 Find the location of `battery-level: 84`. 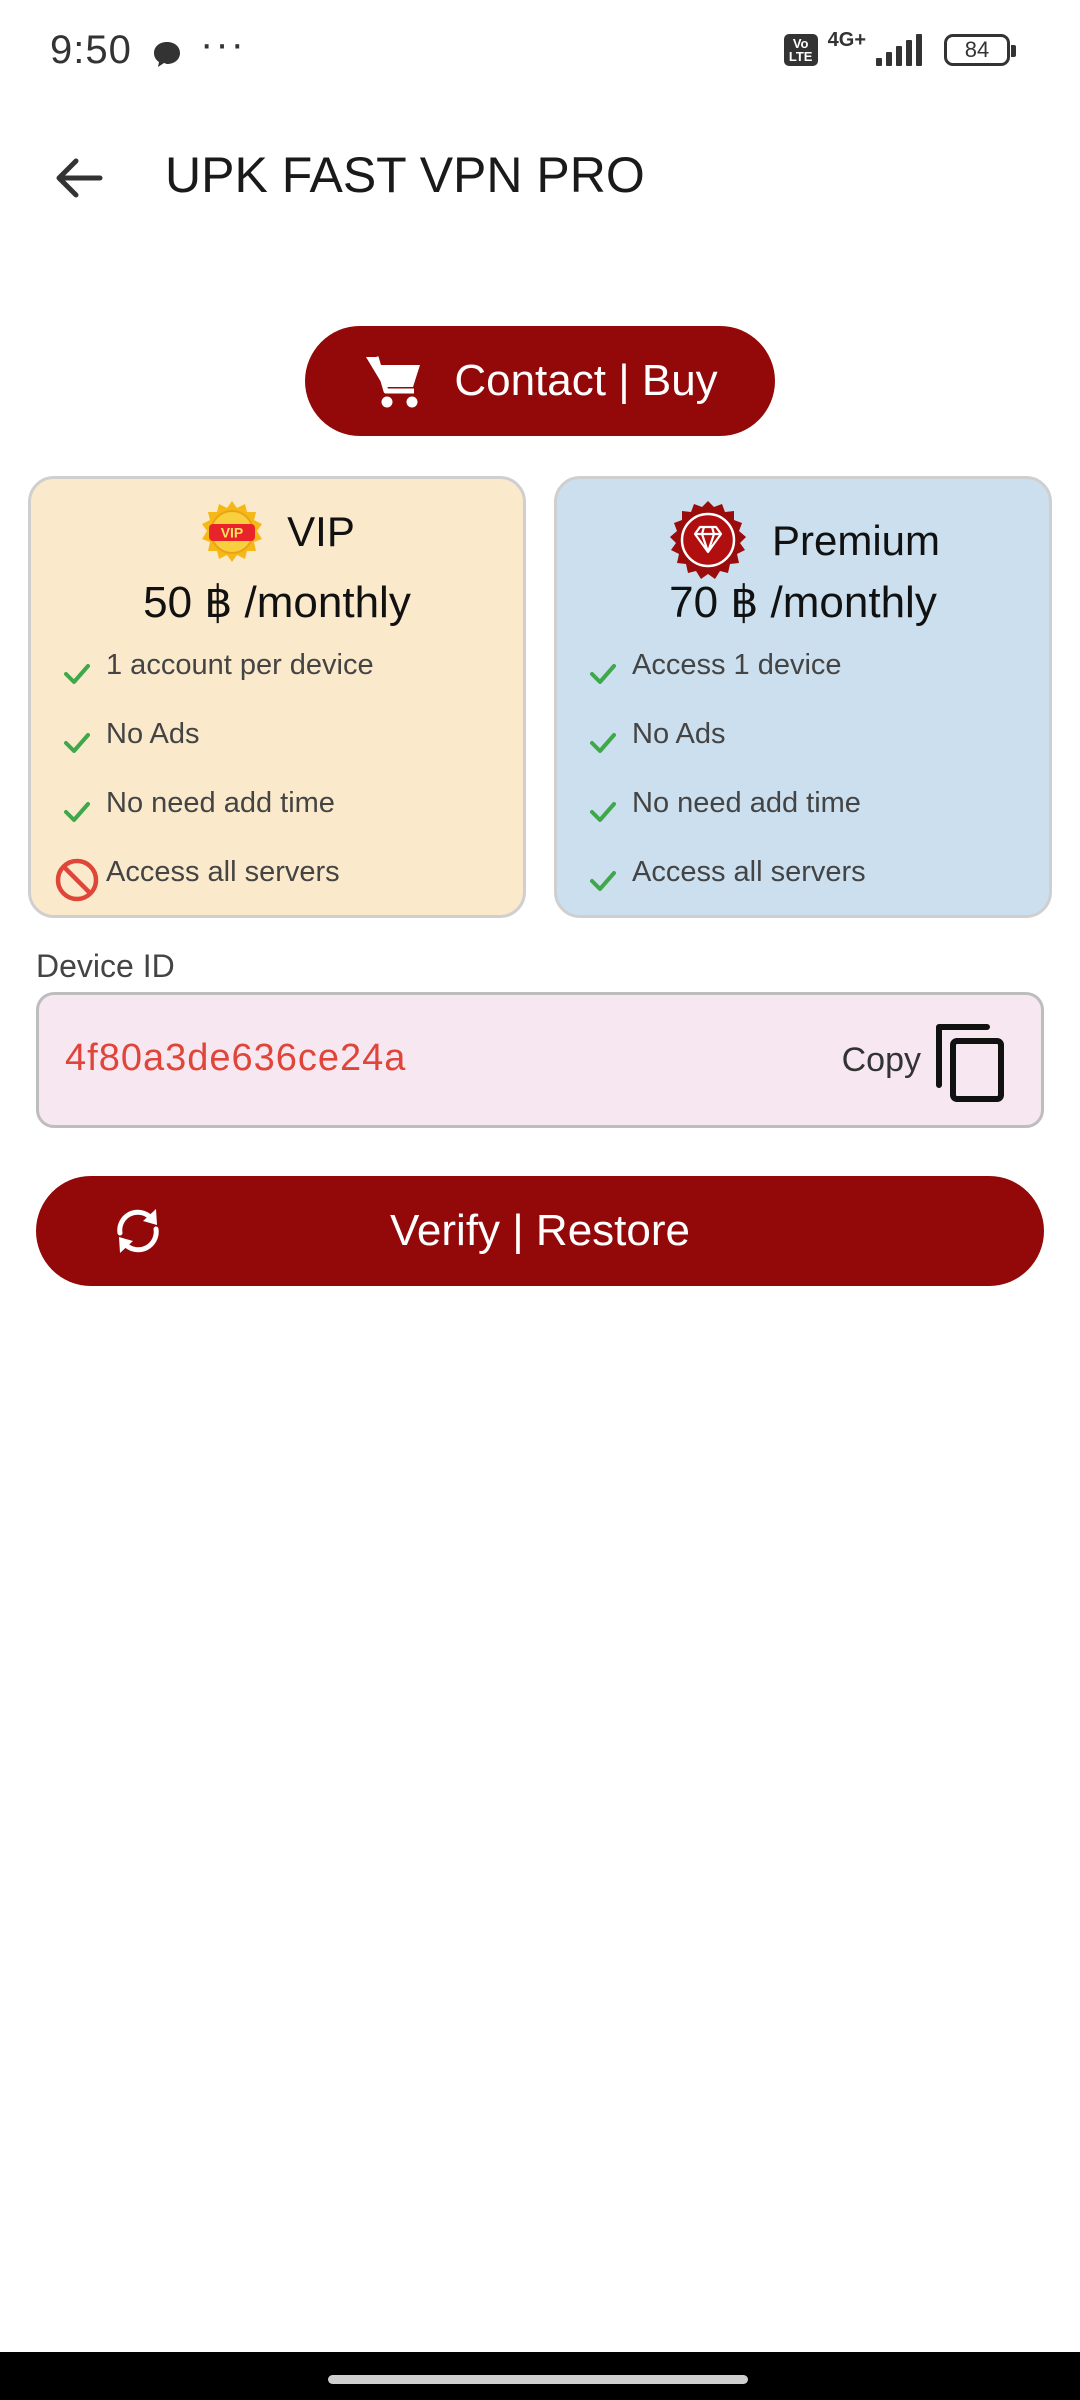

battery-level: 84 is located at coordinates (977, 49).